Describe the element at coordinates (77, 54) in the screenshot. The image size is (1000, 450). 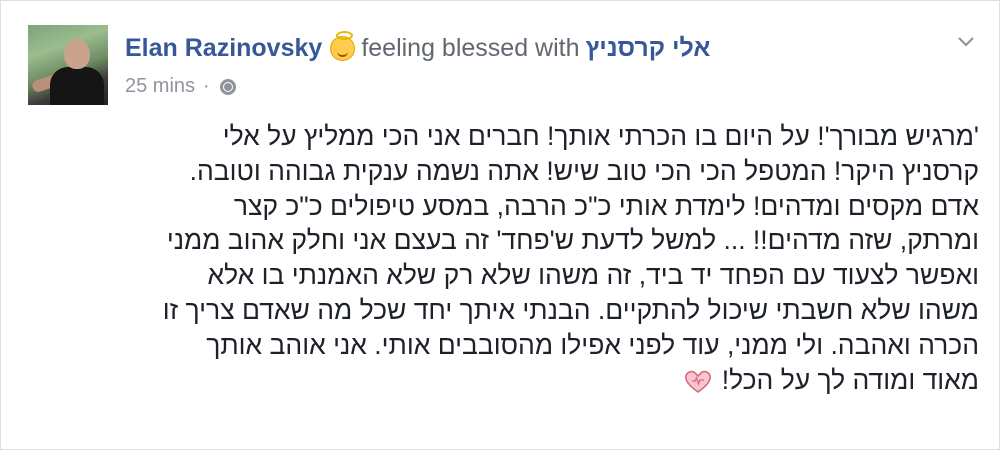
I see `avatar-photo-head` at that location.